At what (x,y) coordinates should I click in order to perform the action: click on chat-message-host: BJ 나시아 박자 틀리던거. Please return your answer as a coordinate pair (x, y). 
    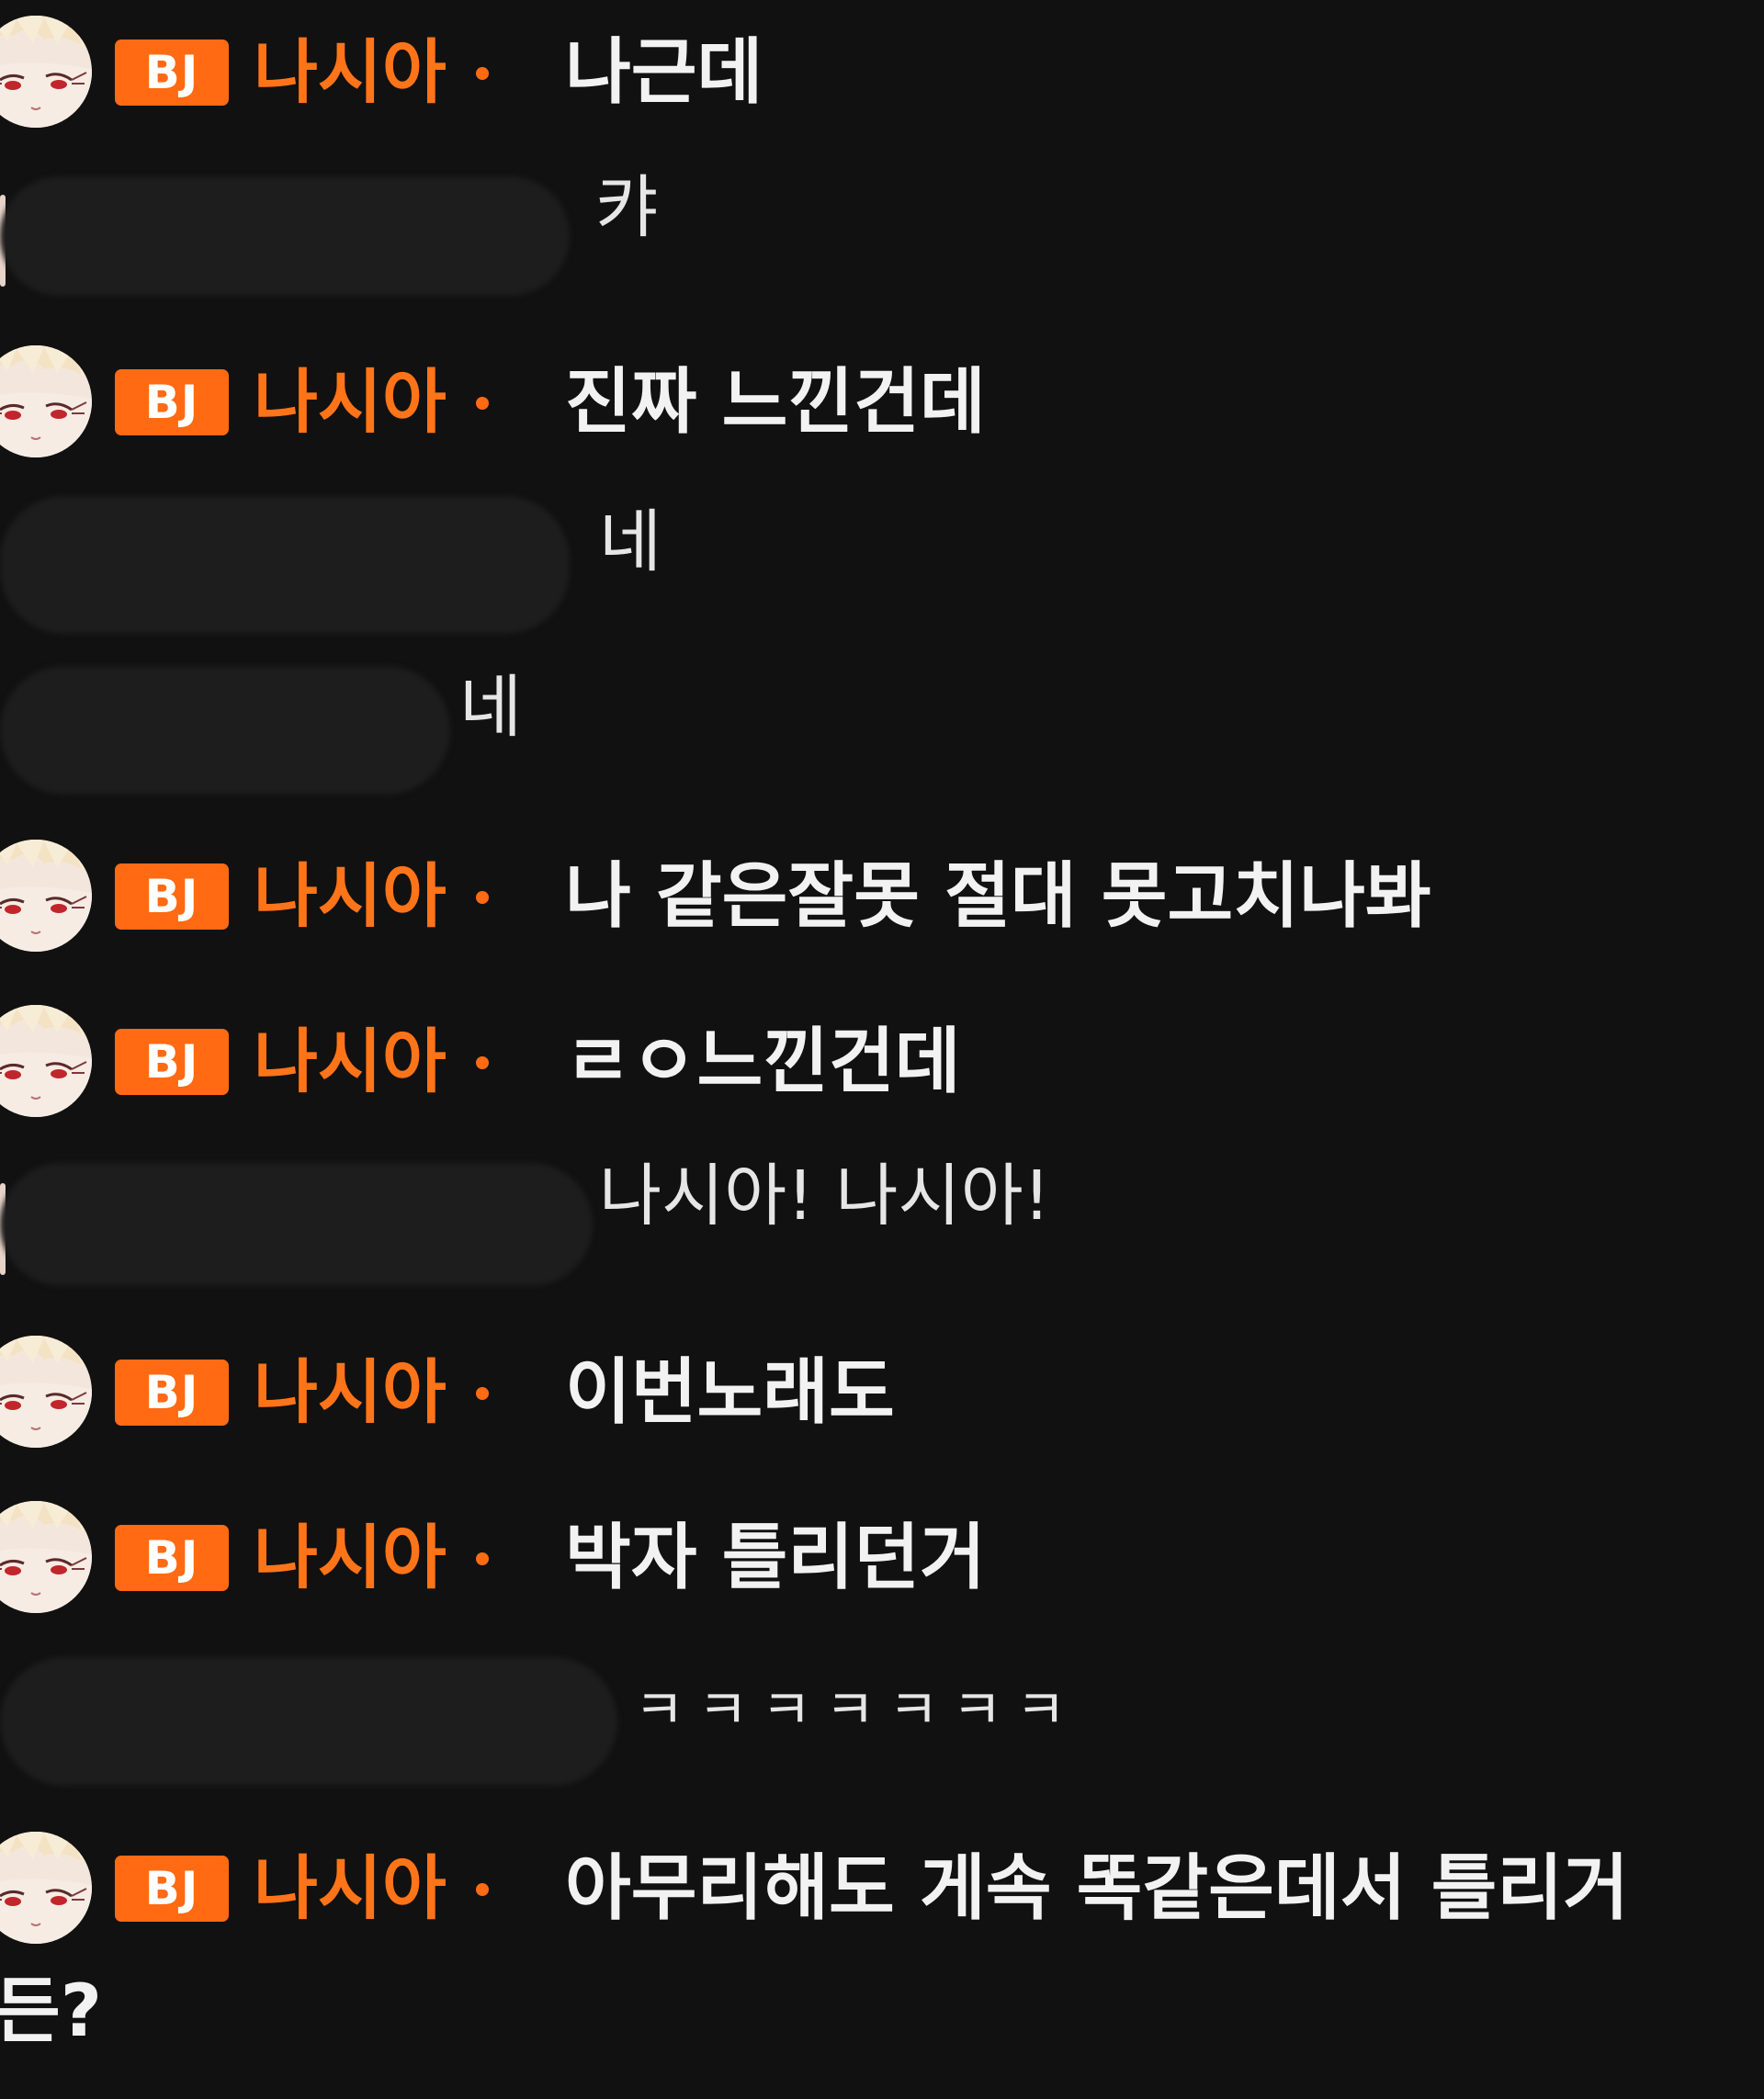
    Looking at the image, I should click on (882, 1557).